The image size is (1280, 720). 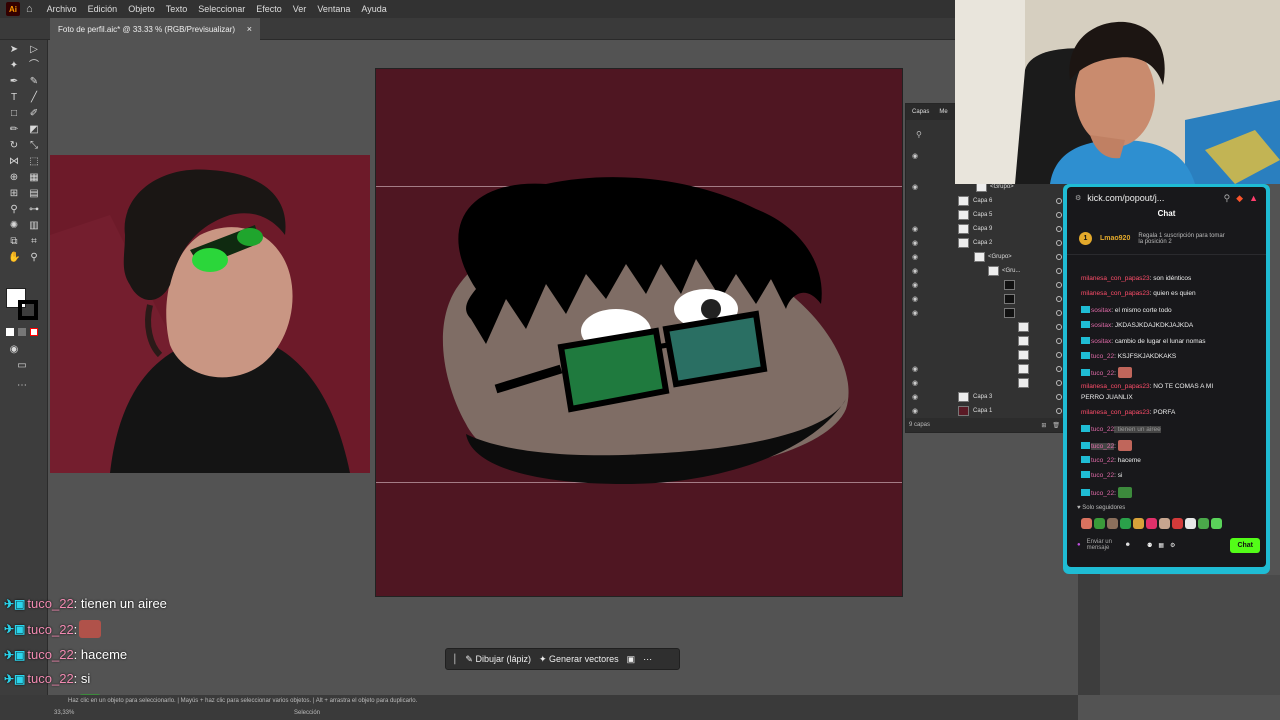 What do you see at coordinates (34, 114) in the screenshot?
I see `paintbrush-icon: ✐` at bounding box center [34, 114].